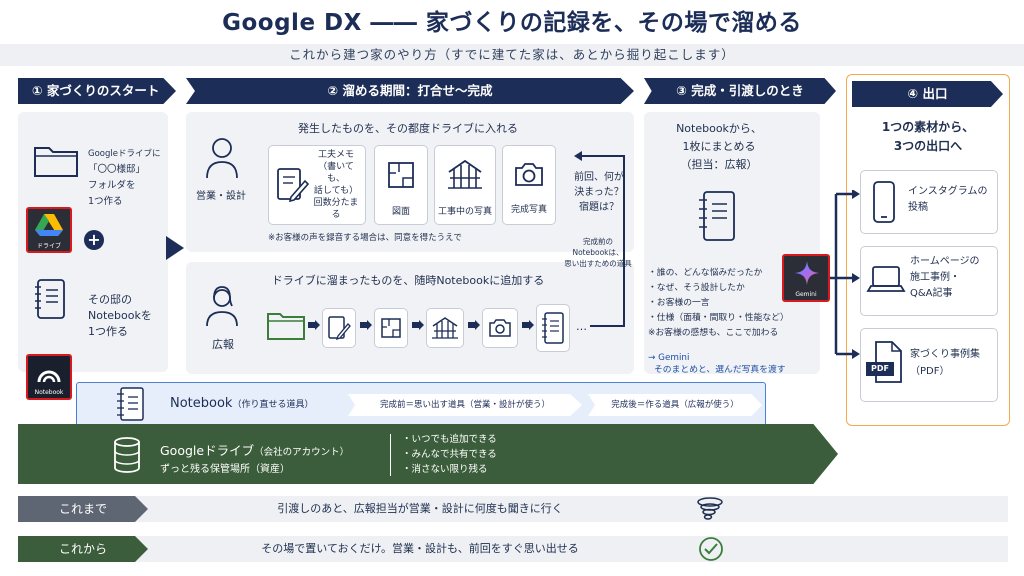 The height and width of the screenshot is (576, 1024). I want to click on notebook-phase-before: 完成前＝思い出す道具（営業・設計が使う）, so click(465, 405).